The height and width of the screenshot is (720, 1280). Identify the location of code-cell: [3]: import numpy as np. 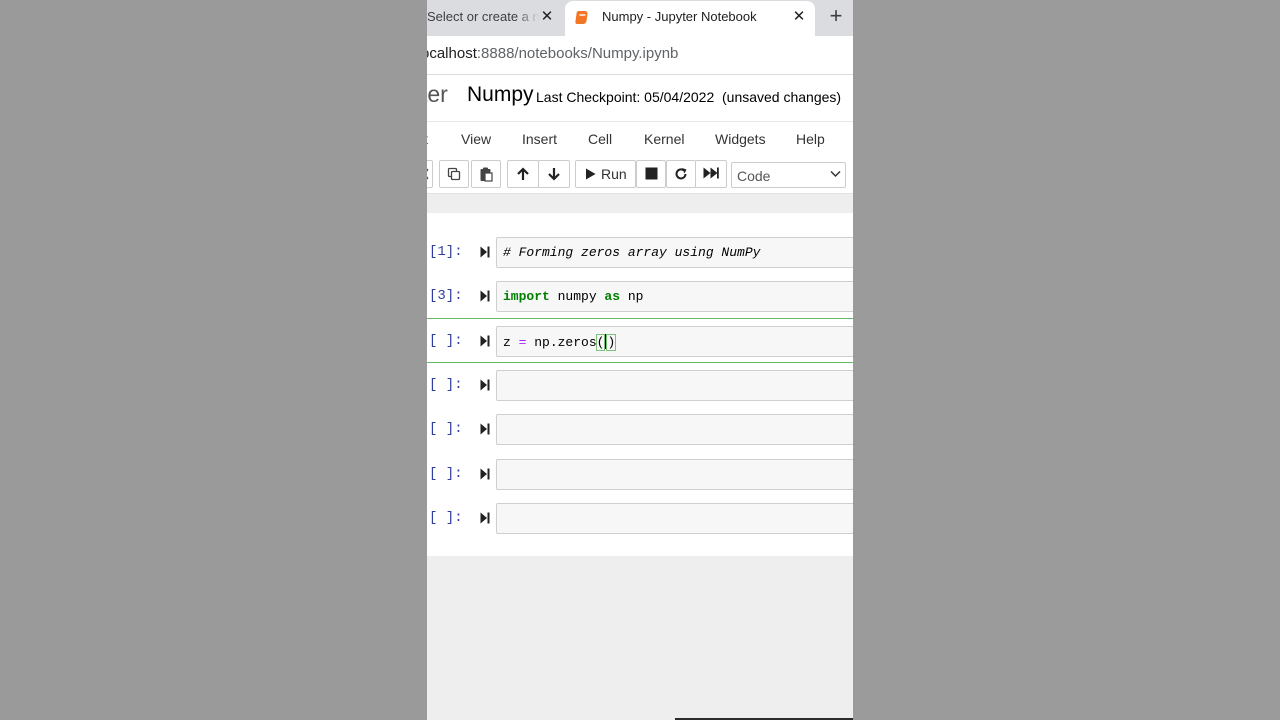
(640, 297).